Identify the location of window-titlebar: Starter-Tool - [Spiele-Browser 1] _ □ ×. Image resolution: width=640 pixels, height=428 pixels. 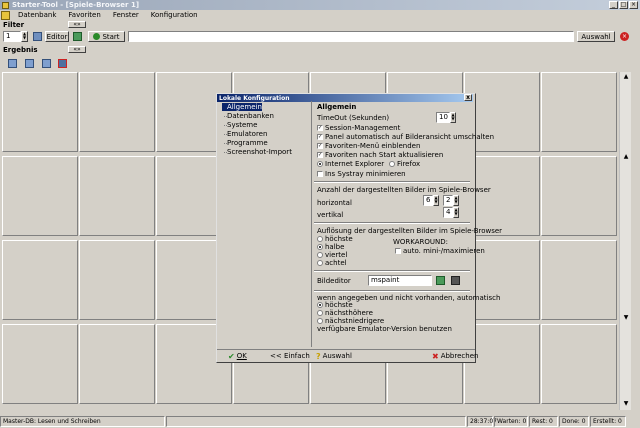
(320, 5).